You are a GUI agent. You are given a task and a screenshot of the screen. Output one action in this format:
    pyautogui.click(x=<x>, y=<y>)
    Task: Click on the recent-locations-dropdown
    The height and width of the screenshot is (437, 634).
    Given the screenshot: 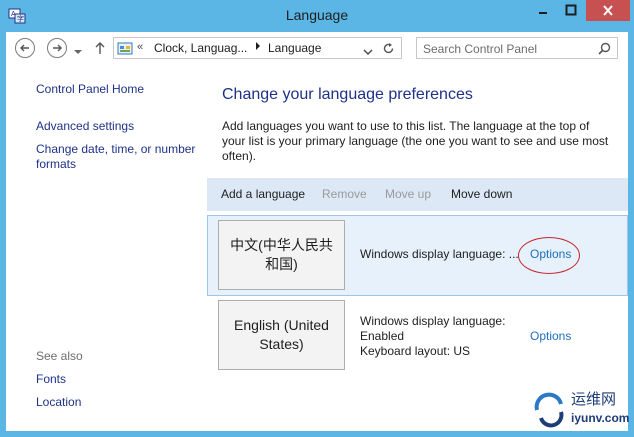 What is the action you would take?
    pyautogui.click(x=78, y=51)
    